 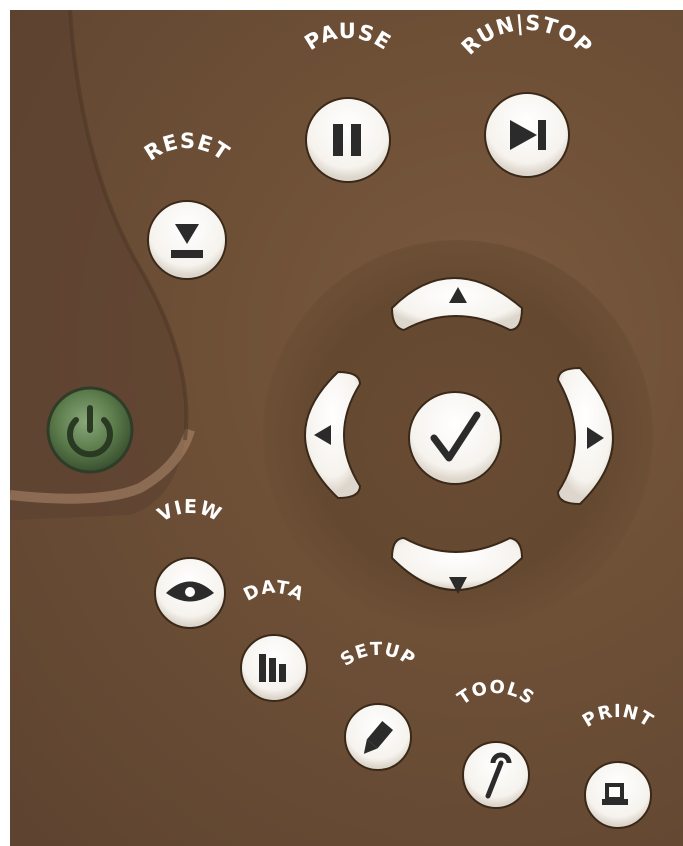 I want to click on tools-label: TOOLS, so click(x=496, y=693).